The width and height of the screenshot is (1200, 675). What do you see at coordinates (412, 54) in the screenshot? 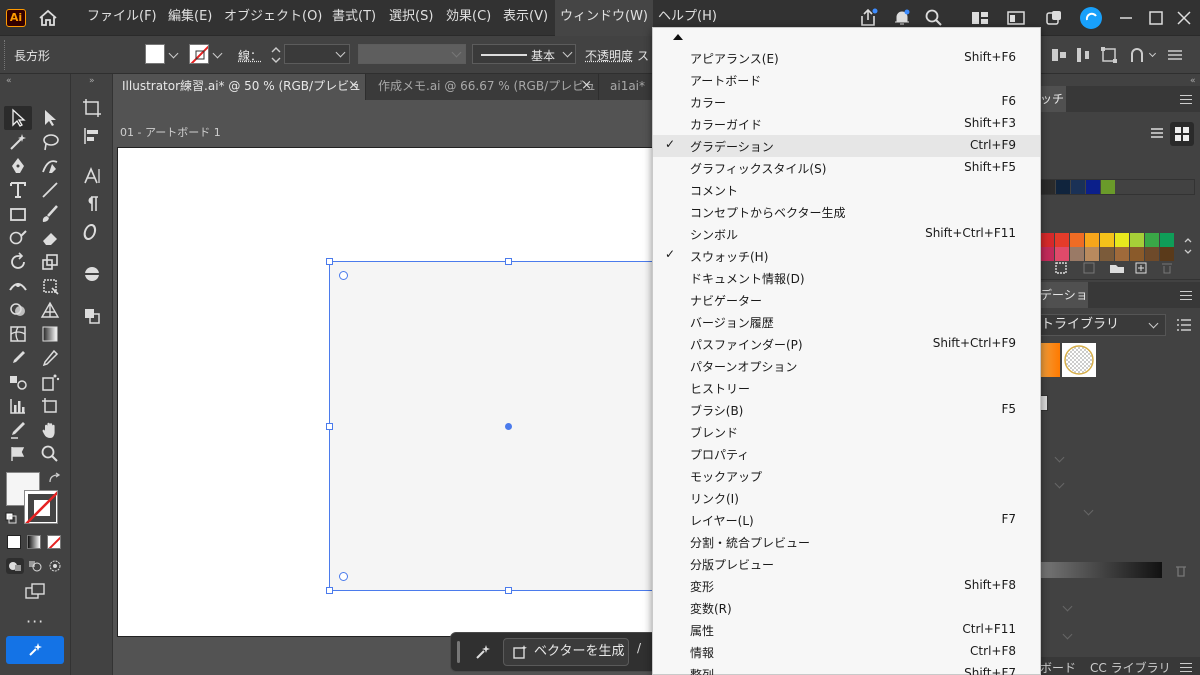
I see `variable-width-profile` at bounding box center [412, 54].